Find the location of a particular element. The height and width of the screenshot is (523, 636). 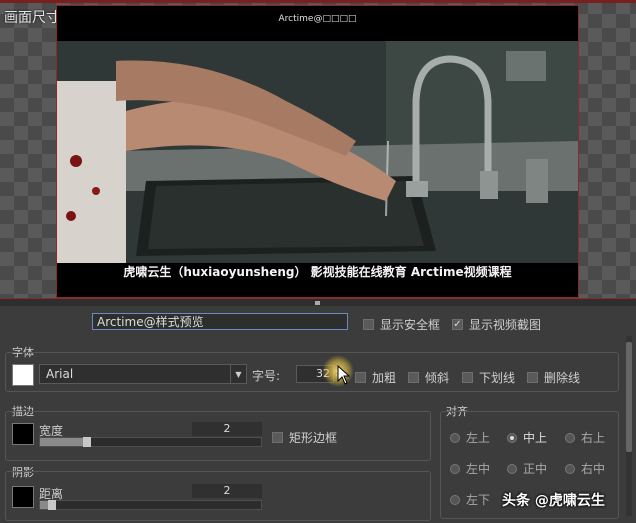

align-radio-middle-right: 右中 is located at coordinates (585, 468).